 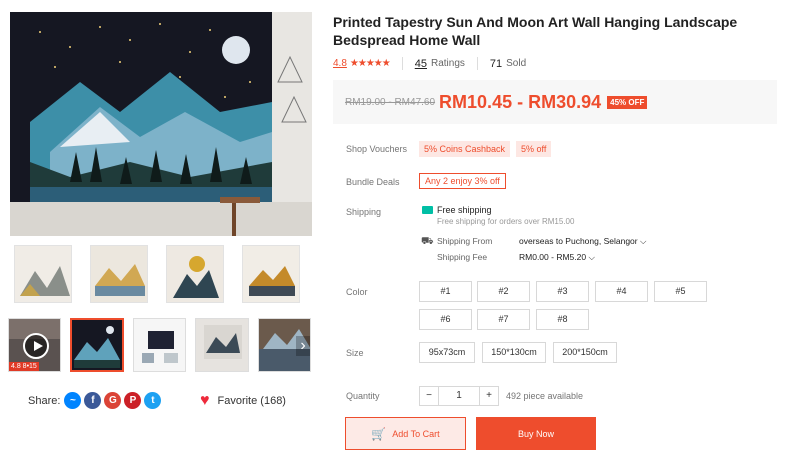 I want to click on cart-icon: 🛒, so click(x=379, y=433).